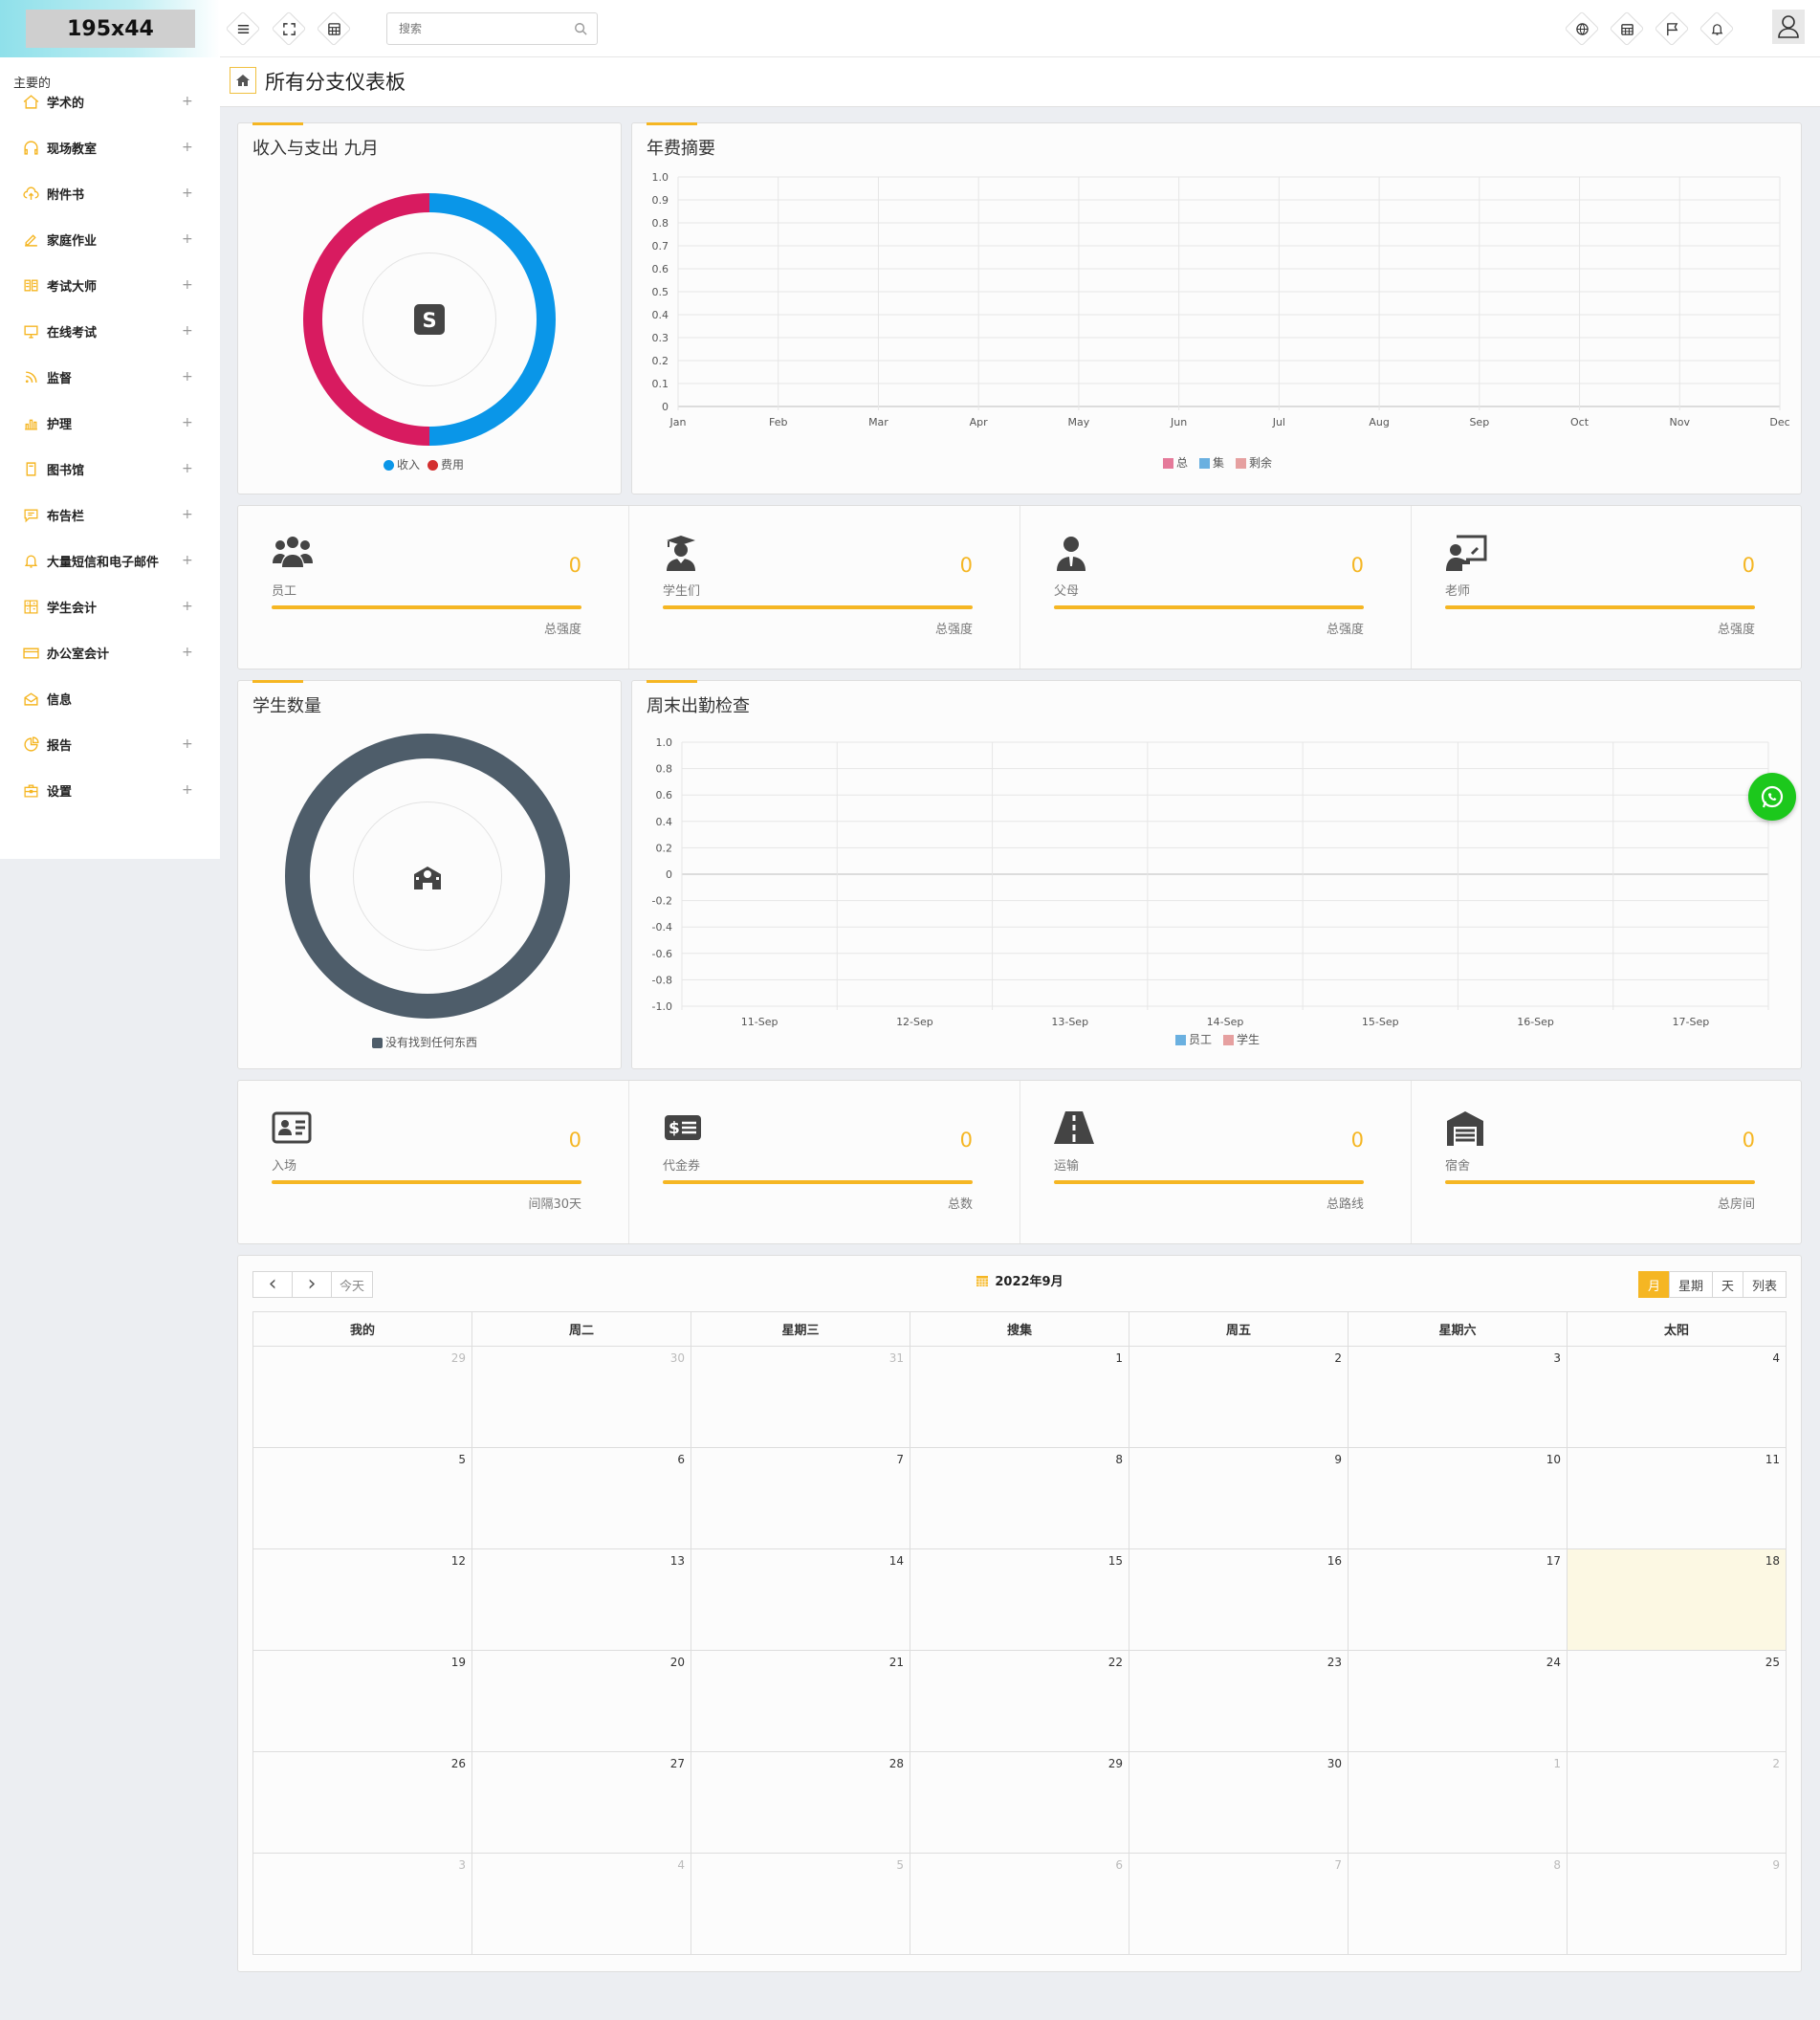 This screenshot has height=2020, width=1820. I want to click on sidebar-item-3: 附件书 +, so click(110, 193).